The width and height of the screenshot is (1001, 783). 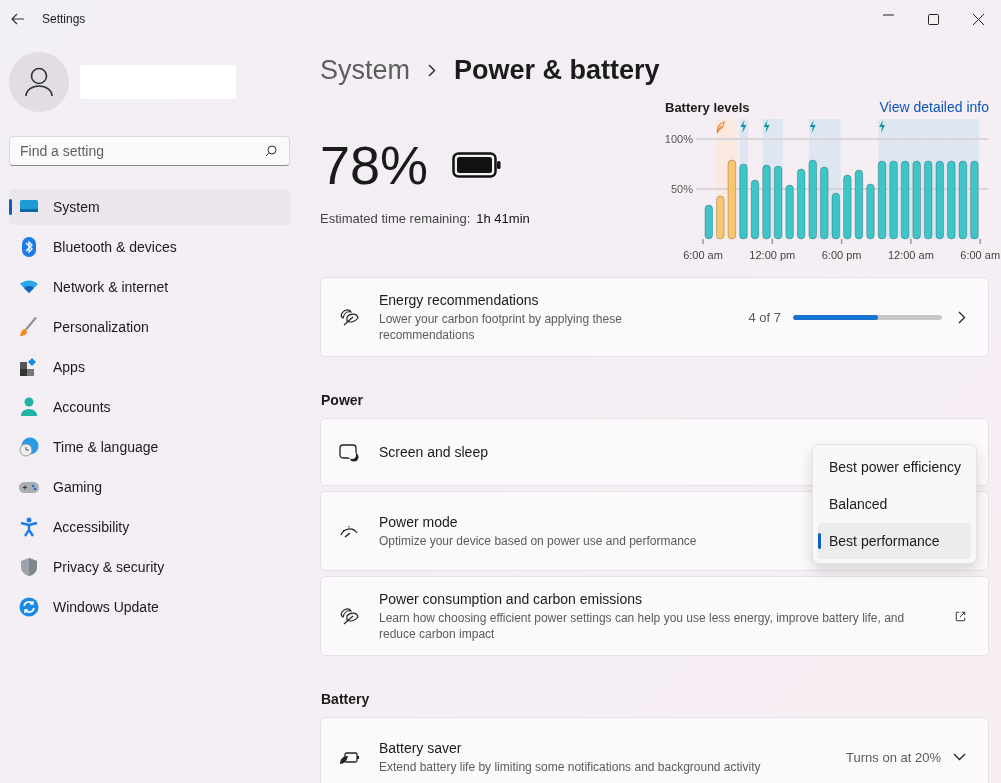 What do you see at coordinates (433, 452) in the screenshot?
I see `card-title: Screen and sleep` at bounding box center [433, 452].